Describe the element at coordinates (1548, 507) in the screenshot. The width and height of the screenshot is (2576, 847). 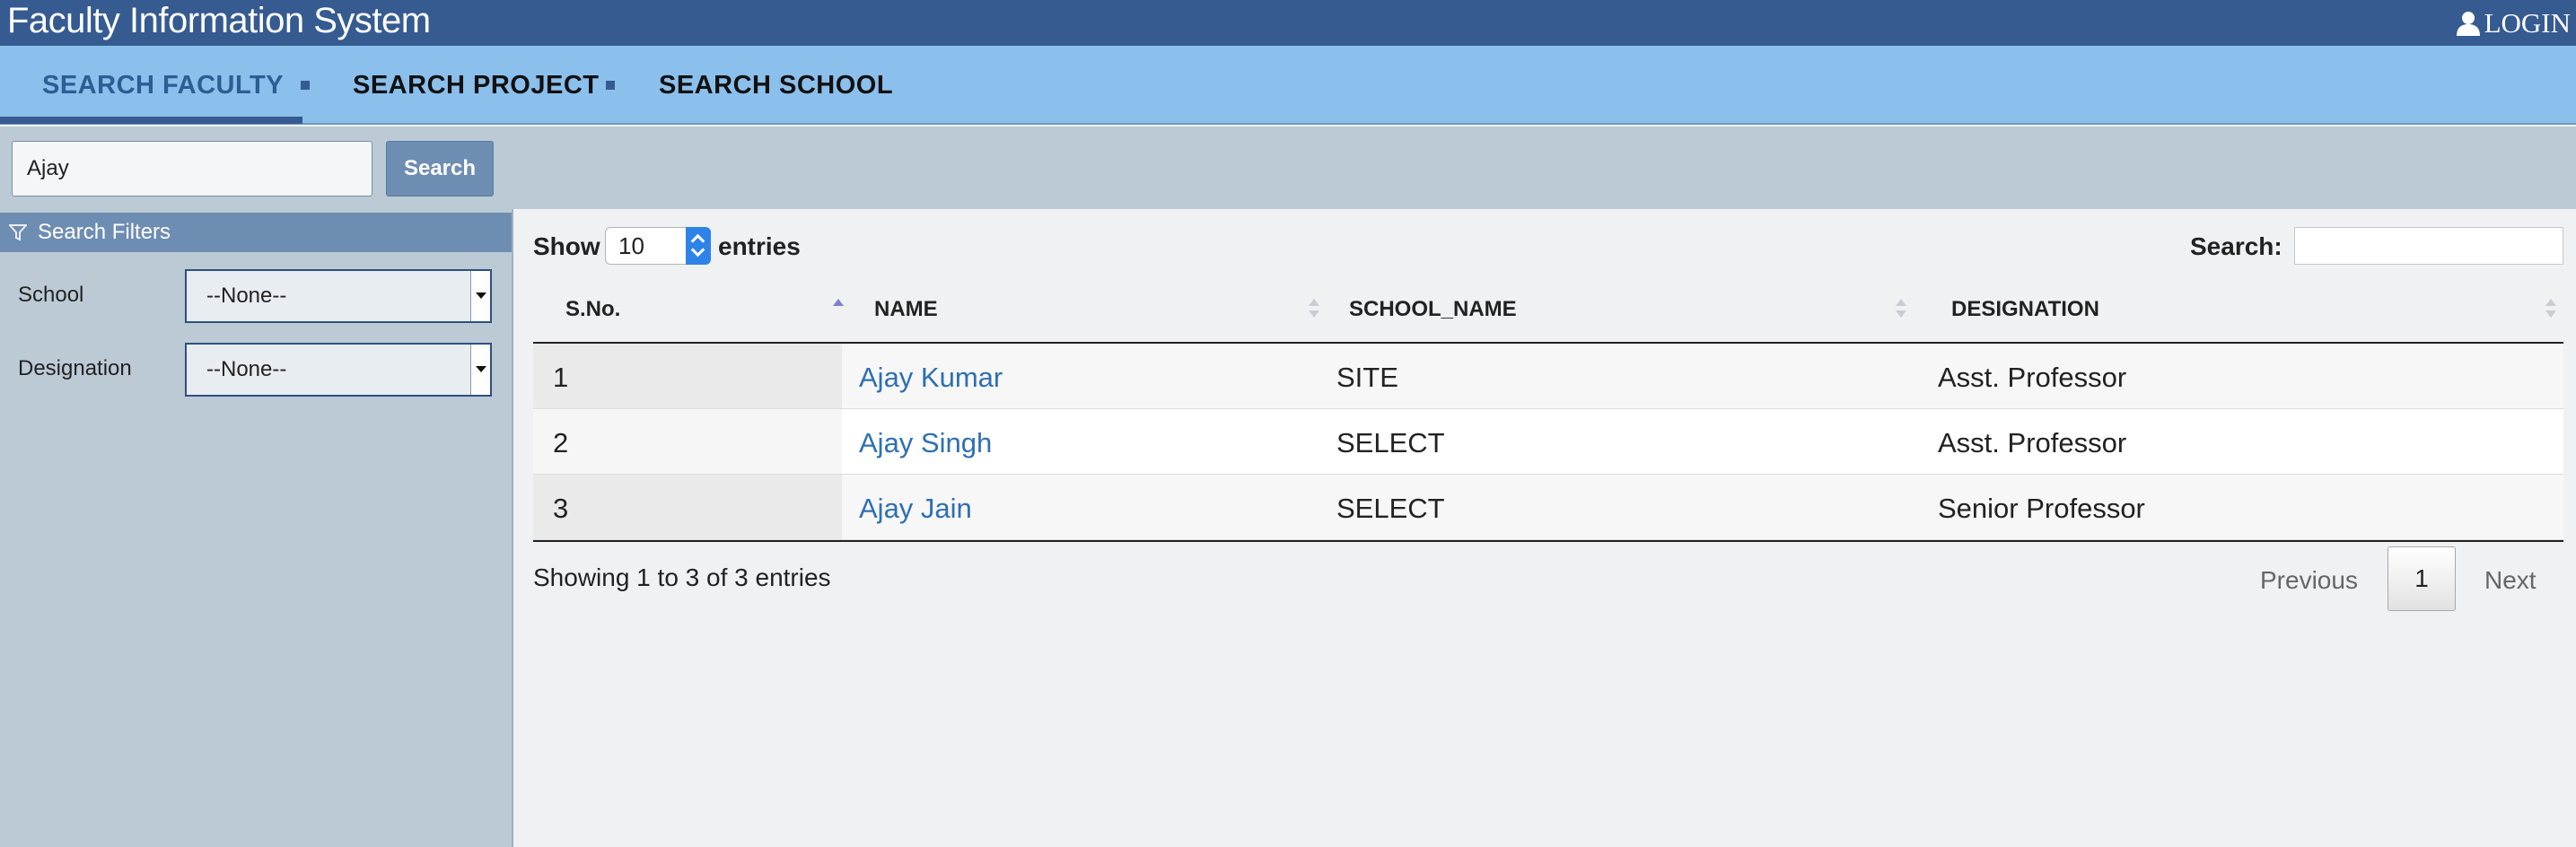
I see `table-row: 3 Ajay Jain SELECT Senior Professor` at that location.